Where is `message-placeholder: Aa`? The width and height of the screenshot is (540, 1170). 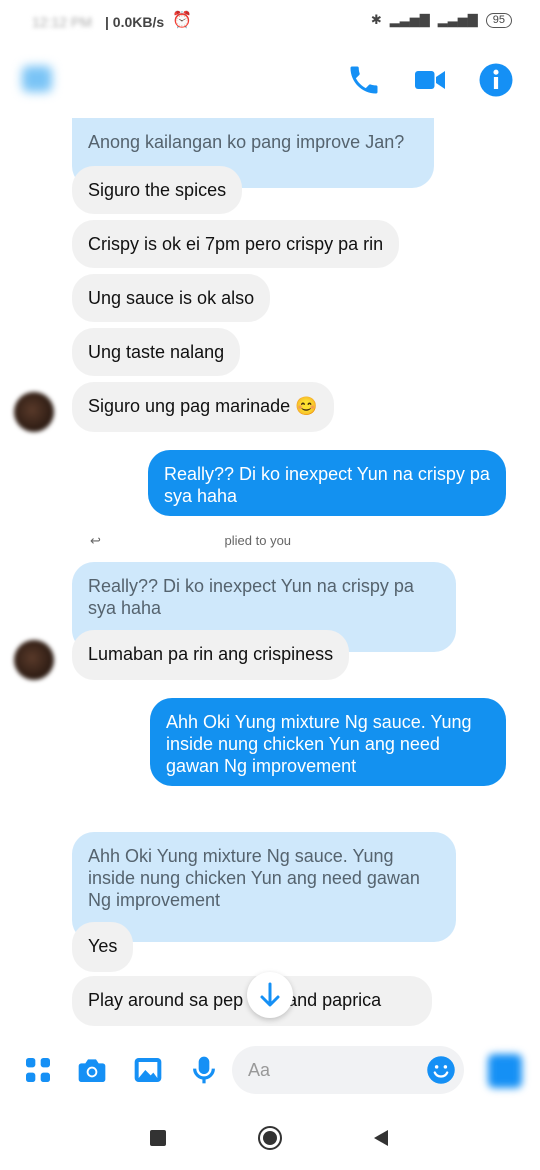
message-placeholder: Aa is located at coordinates (259, 1070).